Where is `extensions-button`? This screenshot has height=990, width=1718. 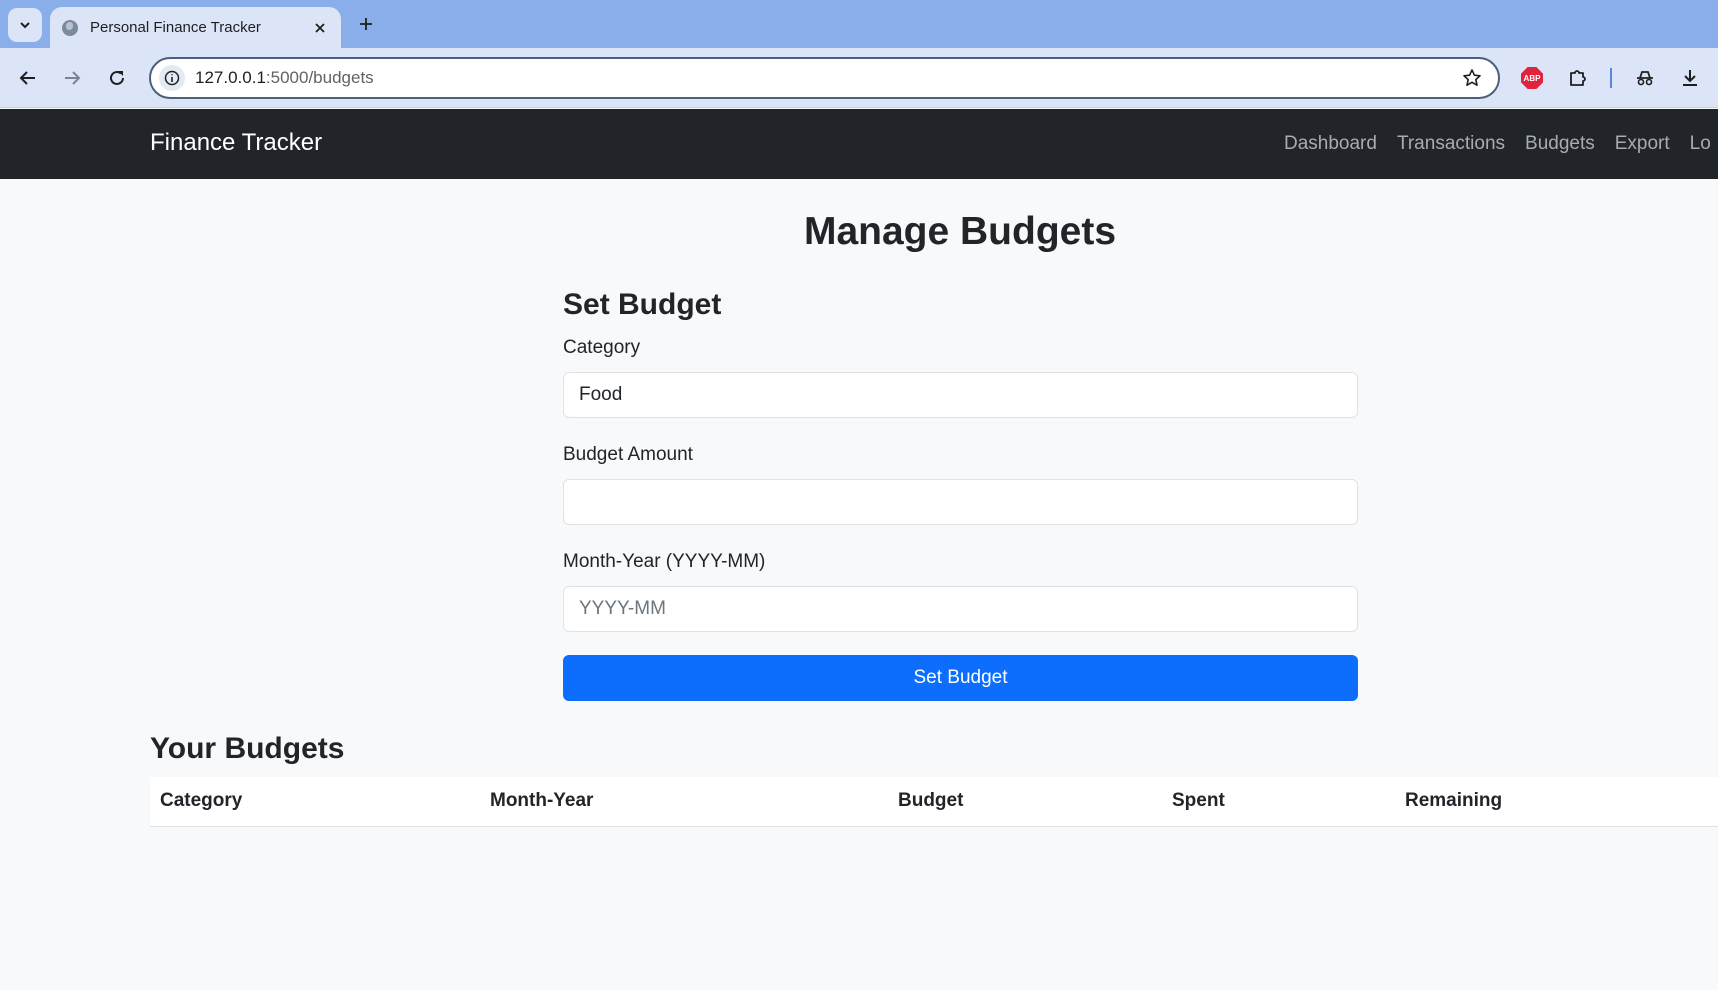
extensions-button is located at coordinates (1578, 78).